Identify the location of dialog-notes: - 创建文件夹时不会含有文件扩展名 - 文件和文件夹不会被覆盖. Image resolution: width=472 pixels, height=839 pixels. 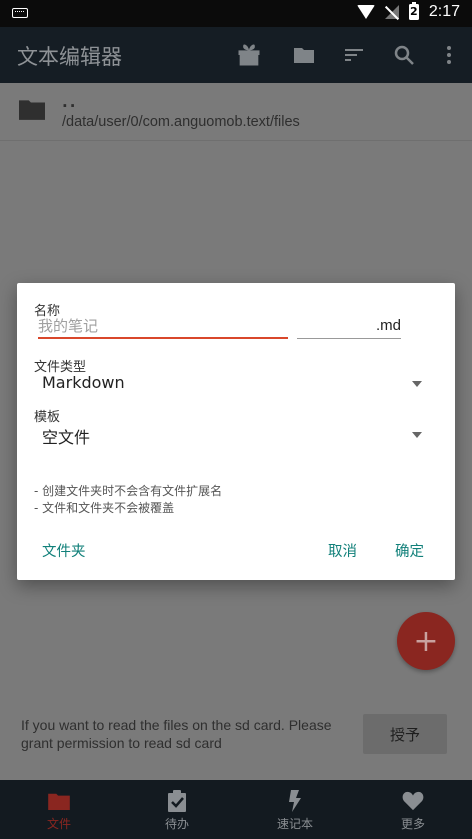
(128, 500).